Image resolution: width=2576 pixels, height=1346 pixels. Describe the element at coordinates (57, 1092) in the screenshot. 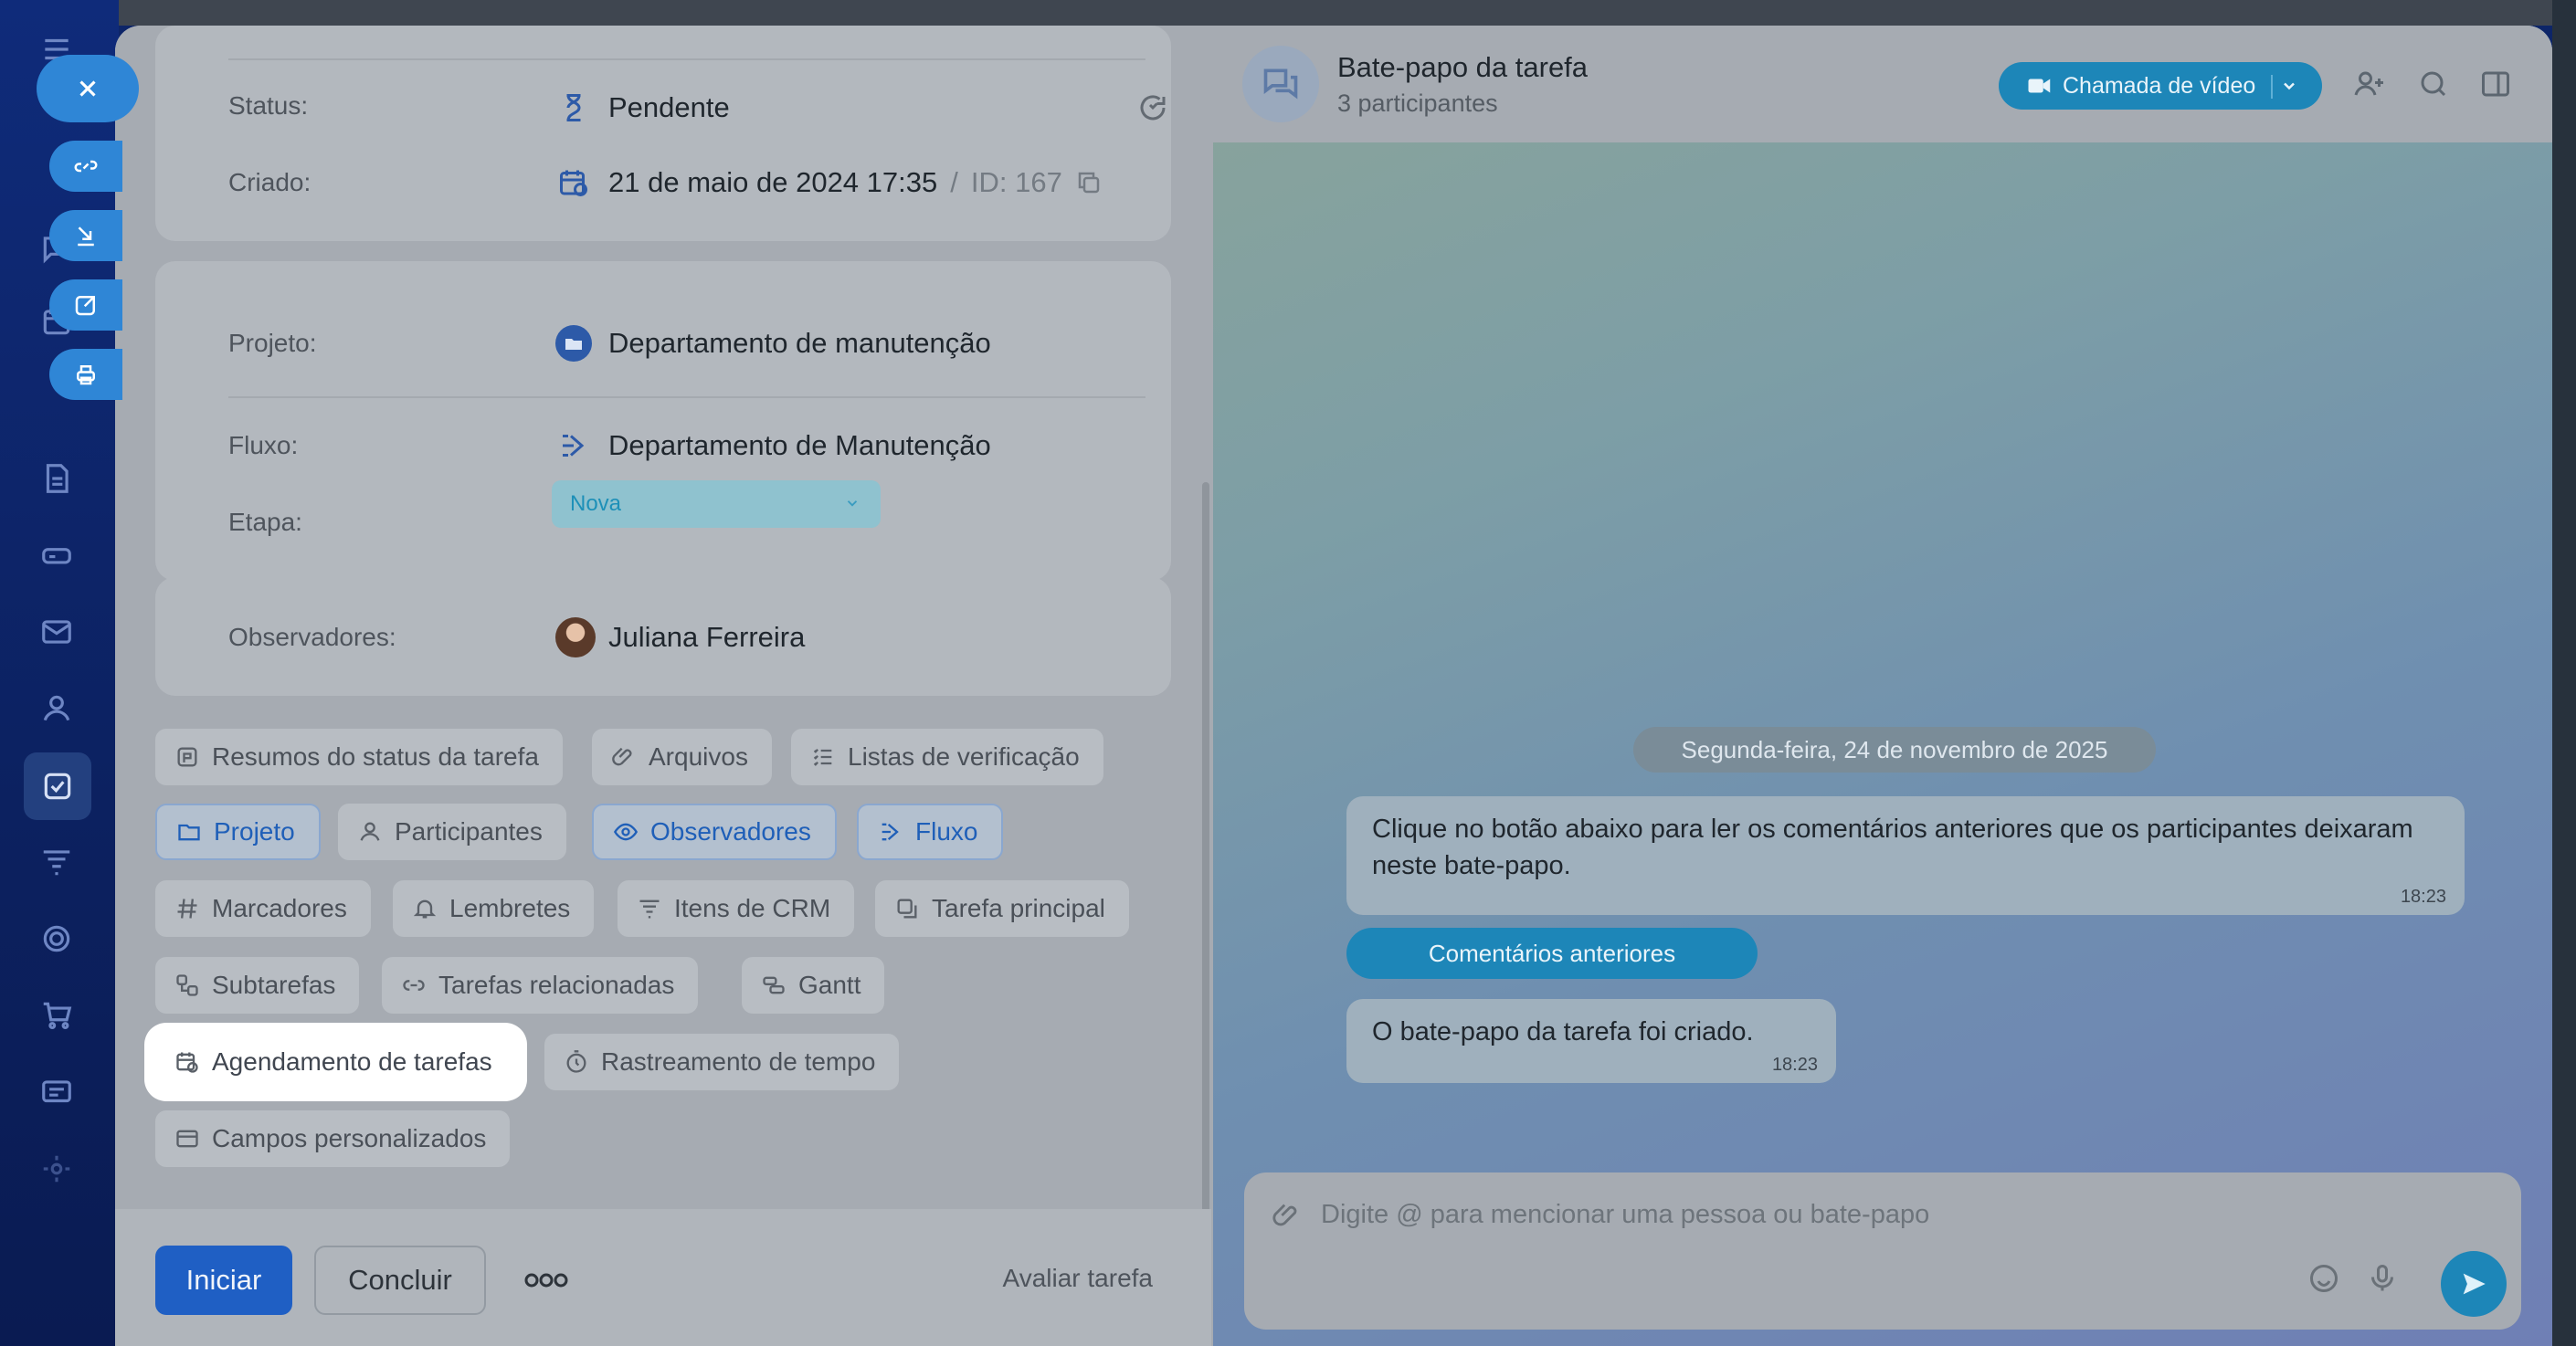

I see `sites-icon` at that location.